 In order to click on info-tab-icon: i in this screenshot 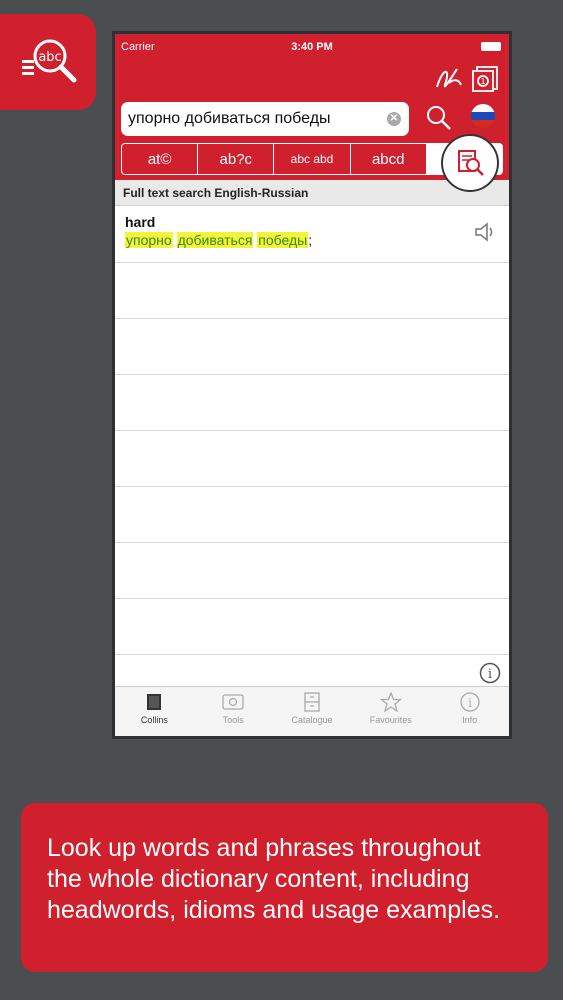, I will do `click(469, 702)`.